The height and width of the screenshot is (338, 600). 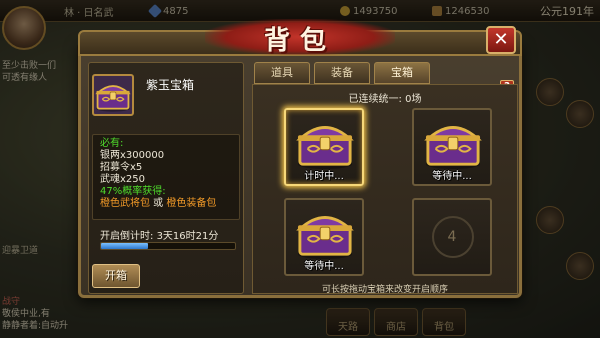 I want to click on streak-text: 已连续统一: 0场, so click(x=385, y=99).